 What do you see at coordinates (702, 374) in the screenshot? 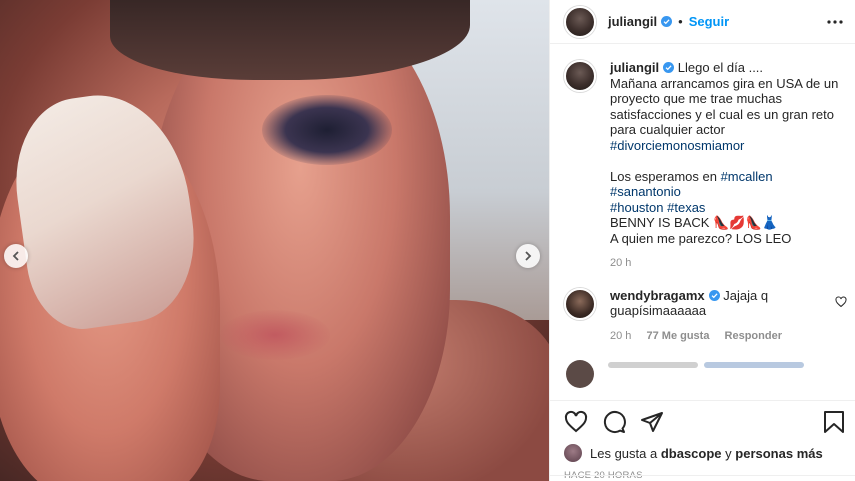
I see `comment-partial` at bounding box center [702, 374].